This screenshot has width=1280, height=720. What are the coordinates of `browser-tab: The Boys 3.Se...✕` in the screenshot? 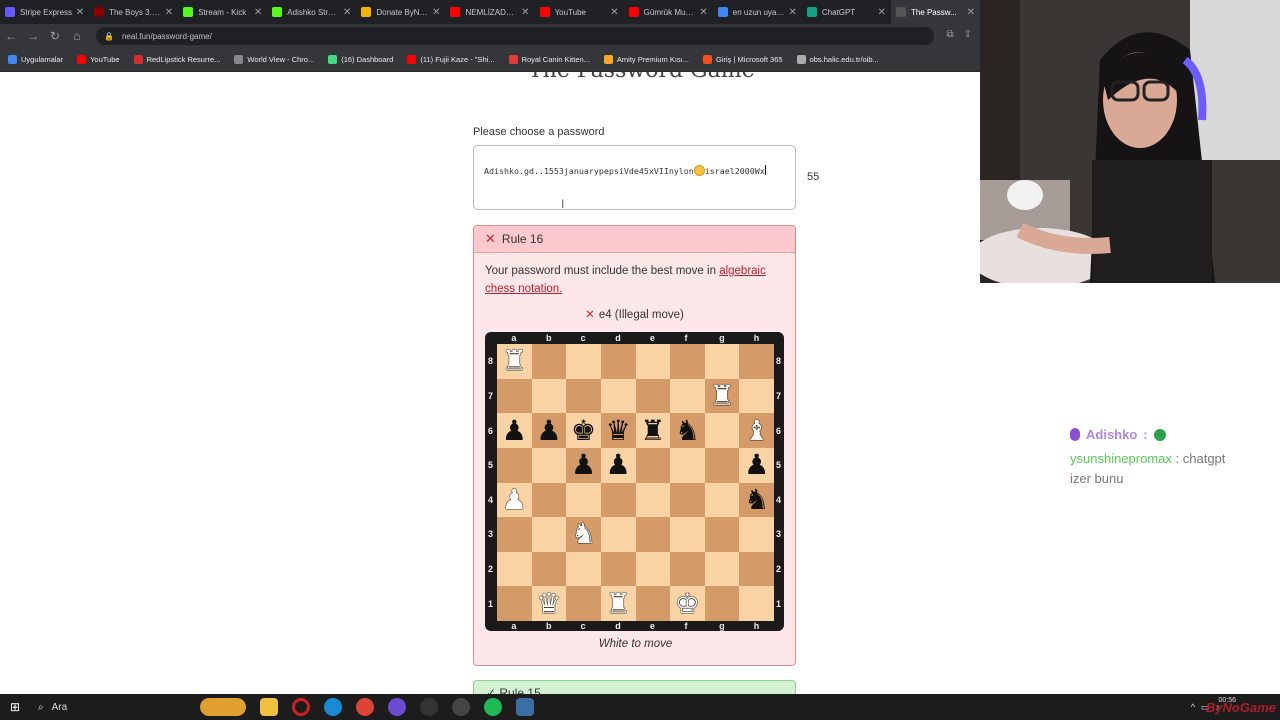 It's located at (133, 12).